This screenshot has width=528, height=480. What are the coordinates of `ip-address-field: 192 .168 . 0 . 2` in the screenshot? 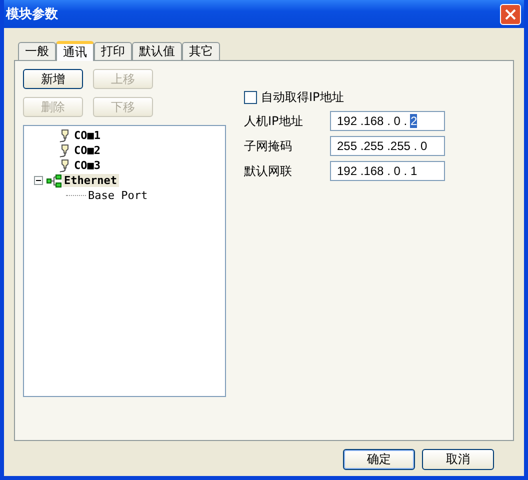 It's located at (387, 121).